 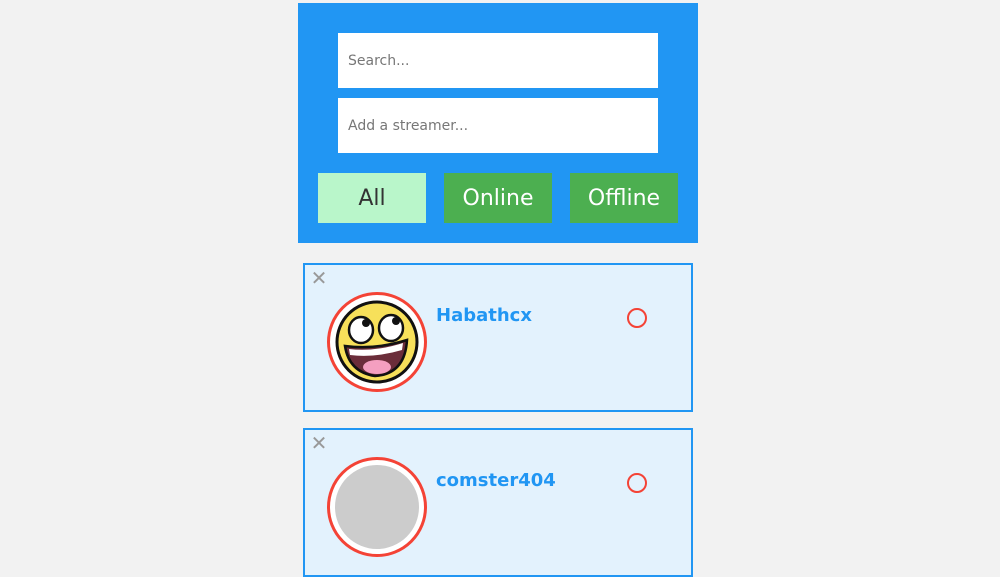 I want to click on search-input, so click(x=498, y=60).